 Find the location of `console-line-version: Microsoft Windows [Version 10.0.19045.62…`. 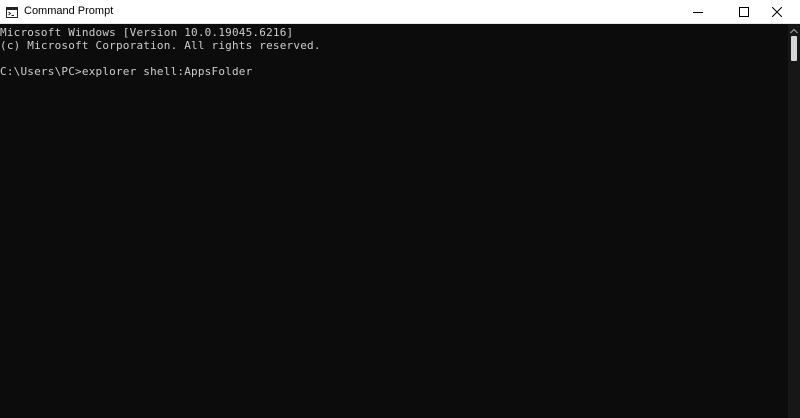

console-line-version: Microsoft Windows [Version 10.0.19045.62… is located at coordinates (147, 32).